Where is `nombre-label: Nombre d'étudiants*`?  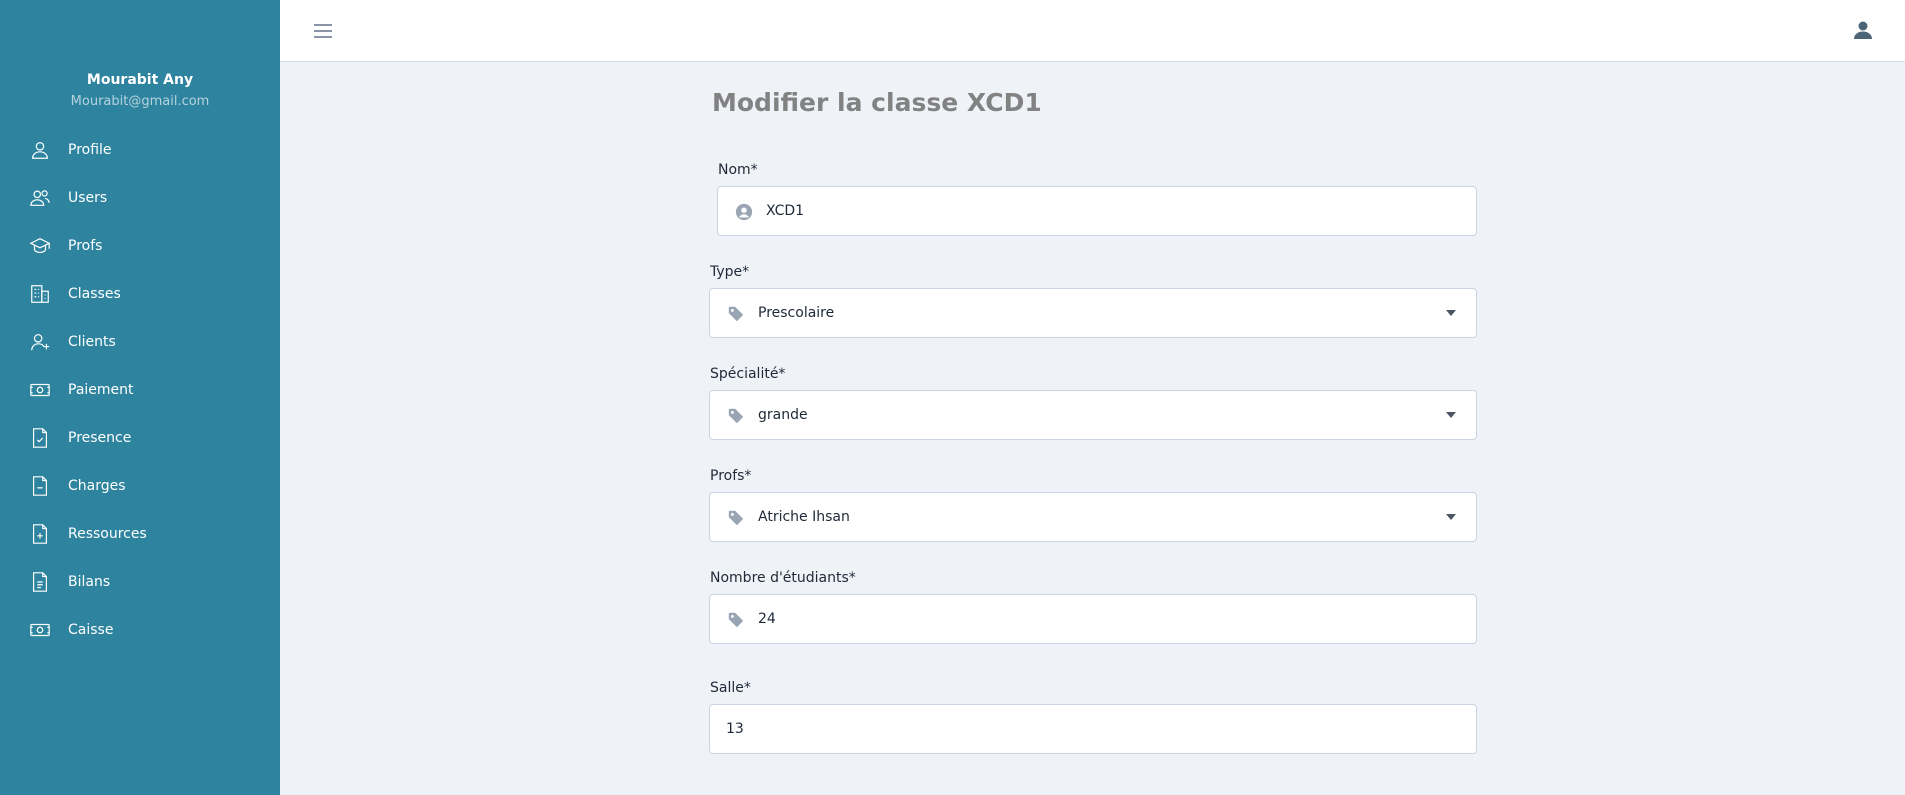
nombre-label: Nombre d'étudiants* is located at coordinates (783, 578).